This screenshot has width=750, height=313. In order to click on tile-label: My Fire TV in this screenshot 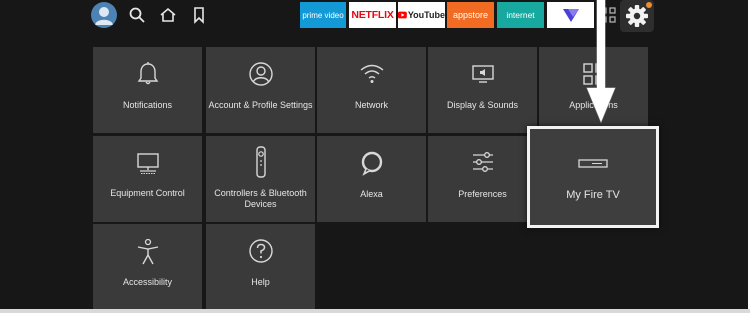, I will do `click(593, 195)`.